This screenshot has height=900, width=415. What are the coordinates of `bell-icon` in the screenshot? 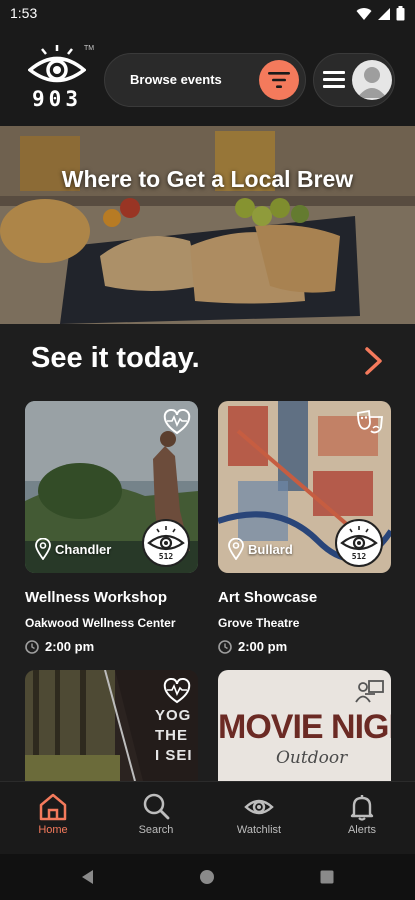 It's located at (362, 808).